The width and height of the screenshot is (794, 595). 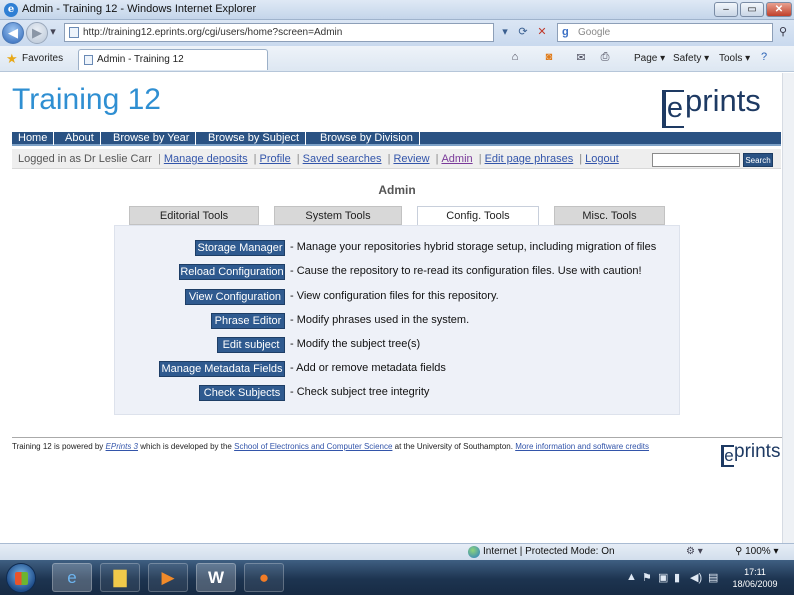 What do you see at coordinates (731, 58) in the screenshot?
I see `tools-menu-label: Tools` at bounding box center [731, 58].